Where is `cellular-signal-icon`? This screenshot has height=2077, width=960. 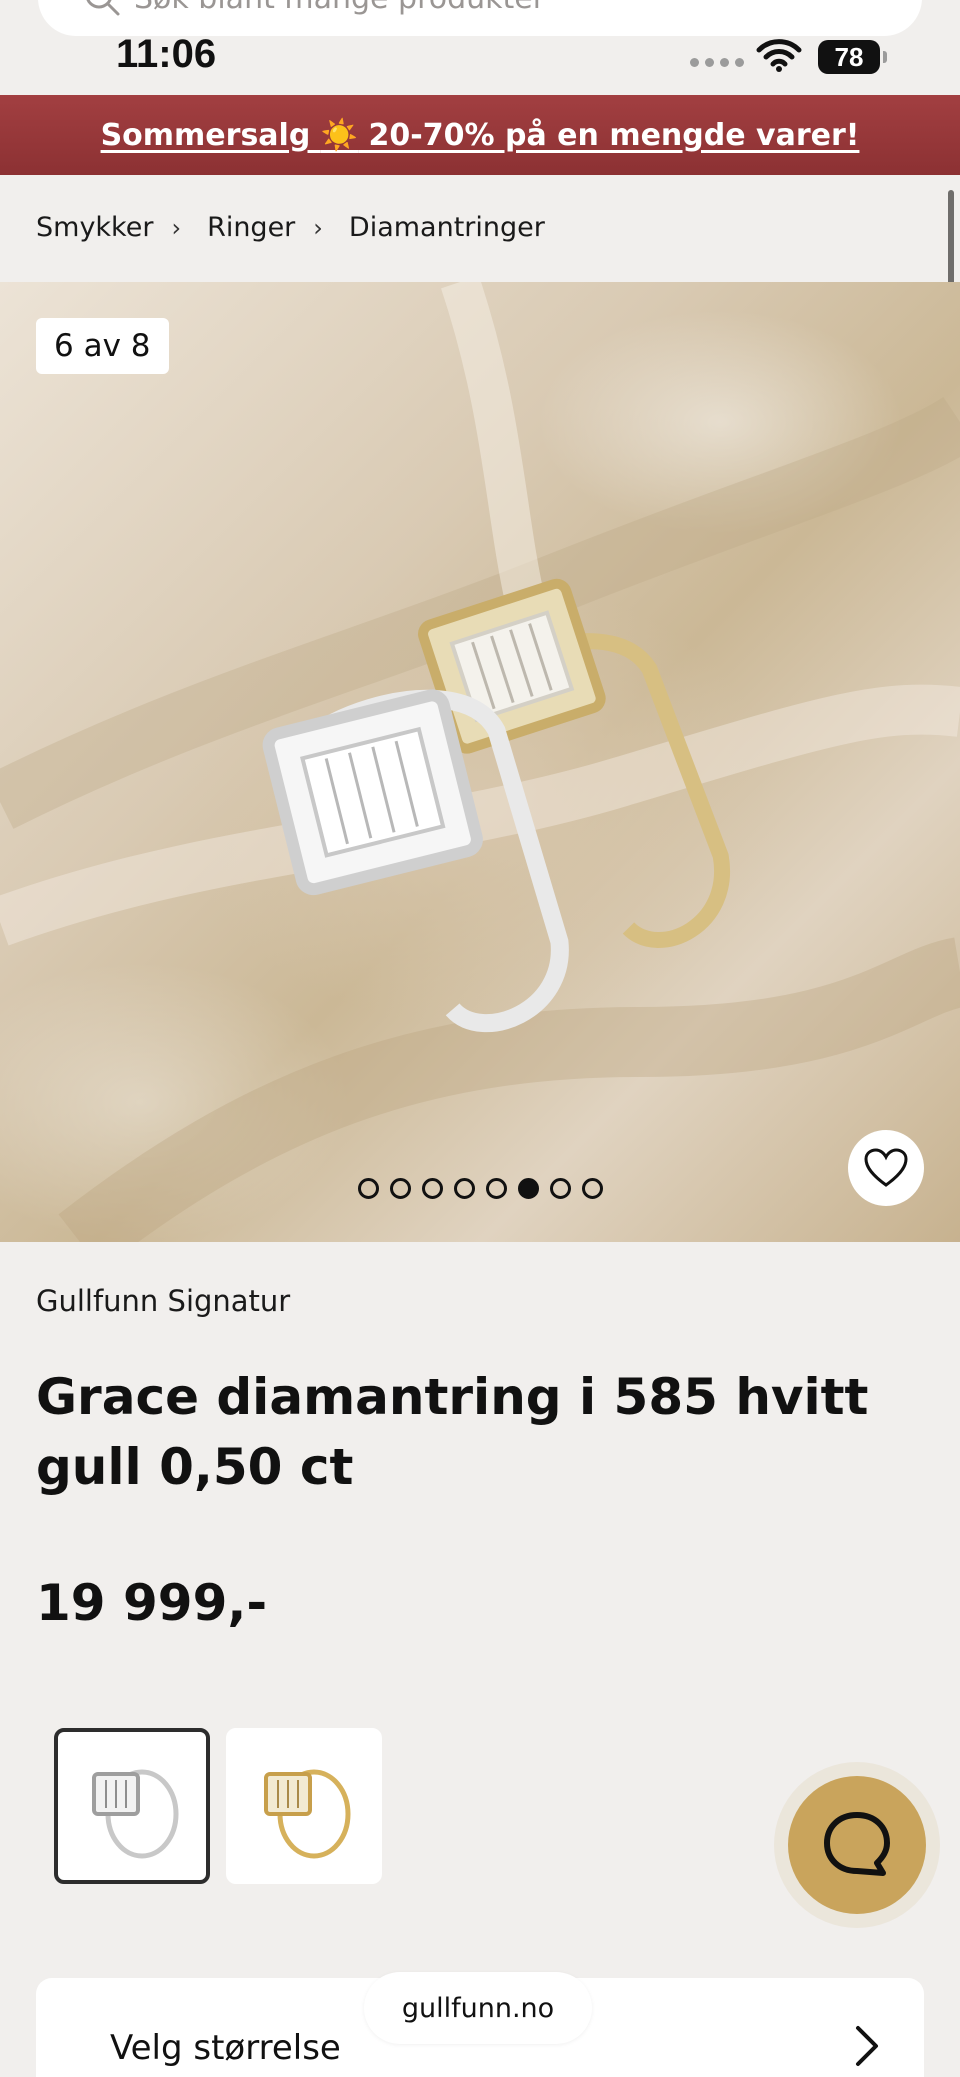 cellular-signal-icon is located at coordinates (717, 62).